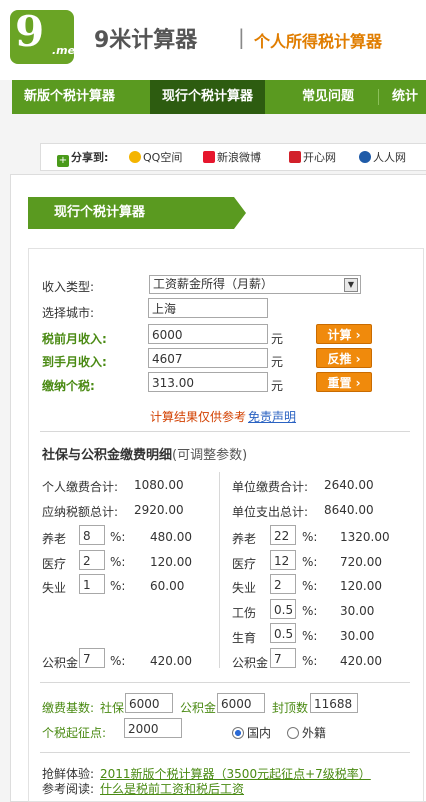 The image size is (426, 802). Describe the element at coordinates (259, 733) in the screenshot. I see `radio-domestic-label: 国内` at that location.